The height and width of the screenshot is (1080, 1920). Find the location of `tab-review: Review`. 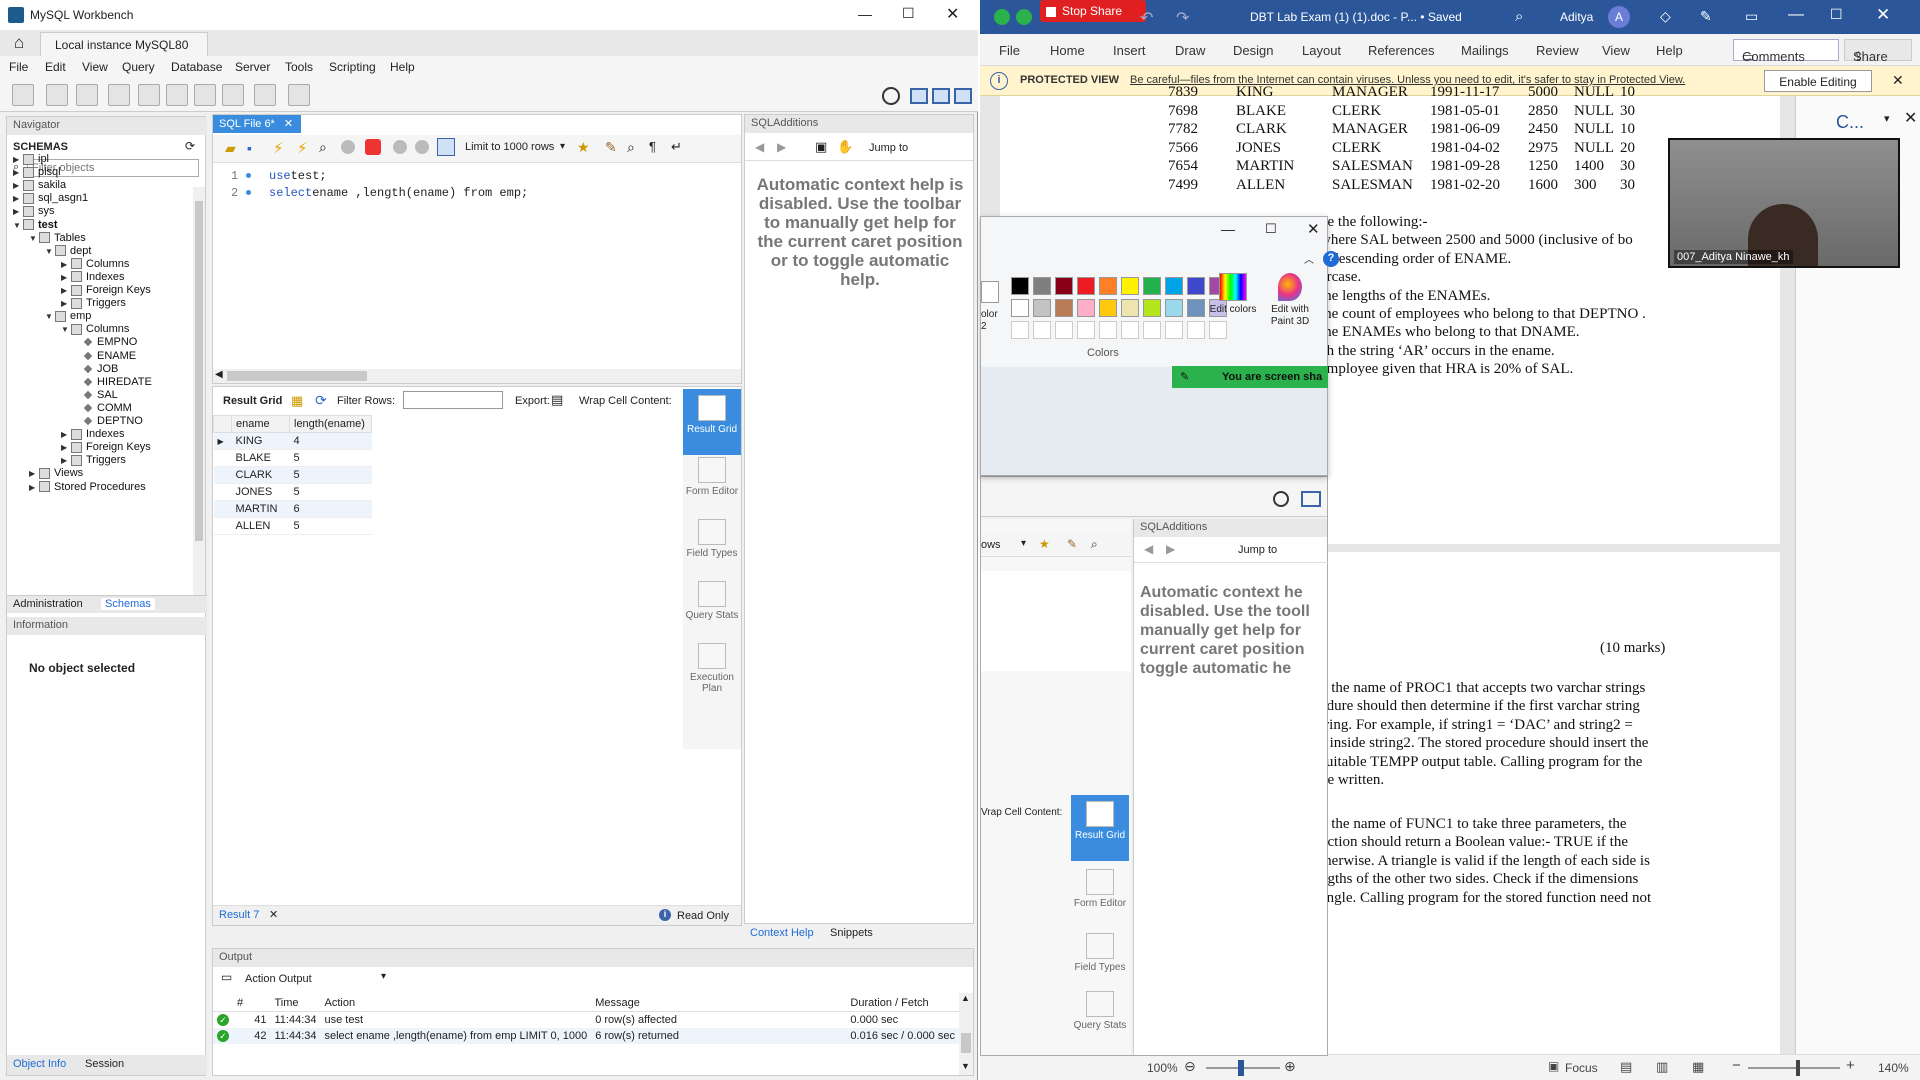

tab-review: Review is located at coordinates (1557, 50).